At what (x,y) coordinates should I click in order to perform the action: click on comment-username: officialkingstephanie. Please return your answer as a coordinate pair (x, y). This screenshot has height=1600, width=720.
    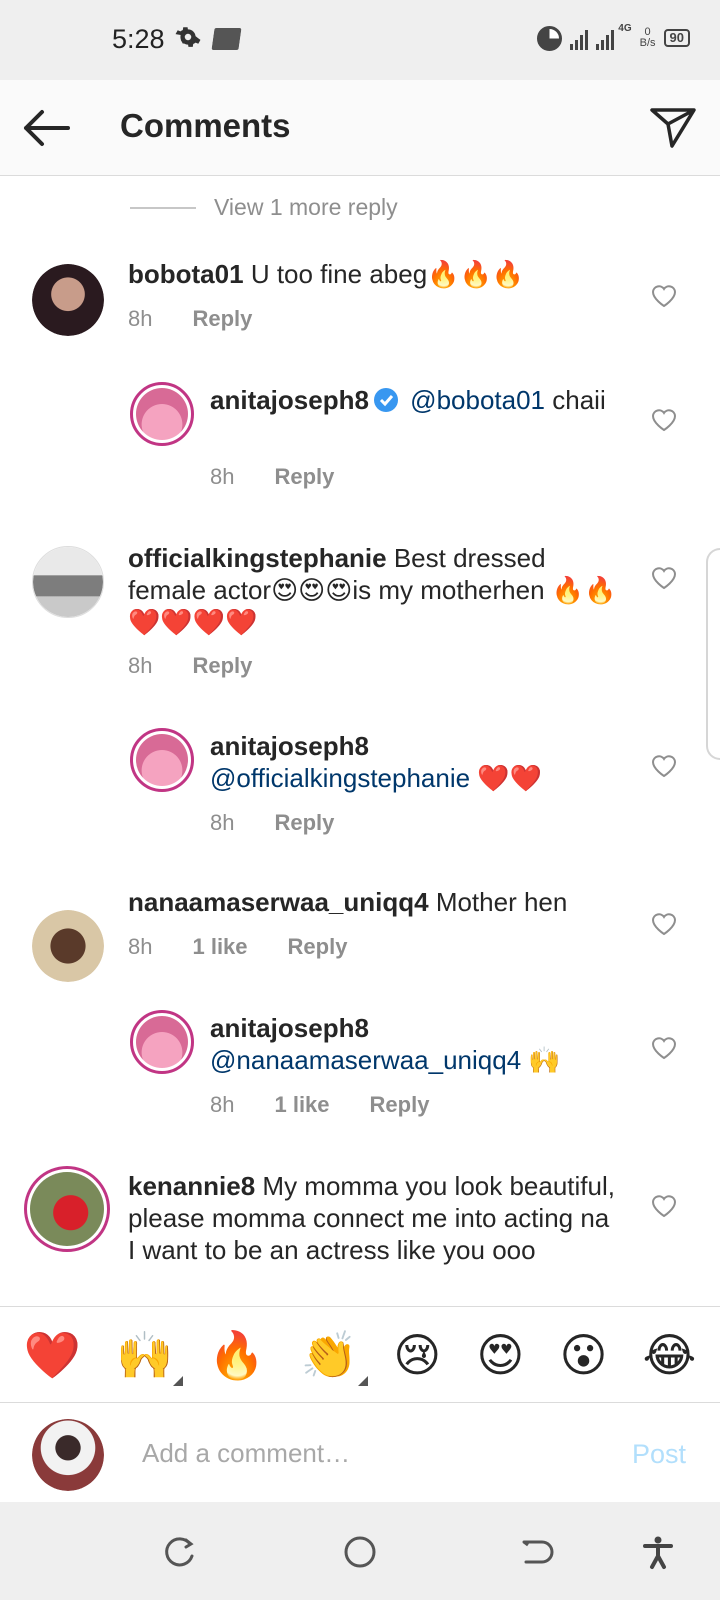
    Looking at the image, I should click on (257, 558).